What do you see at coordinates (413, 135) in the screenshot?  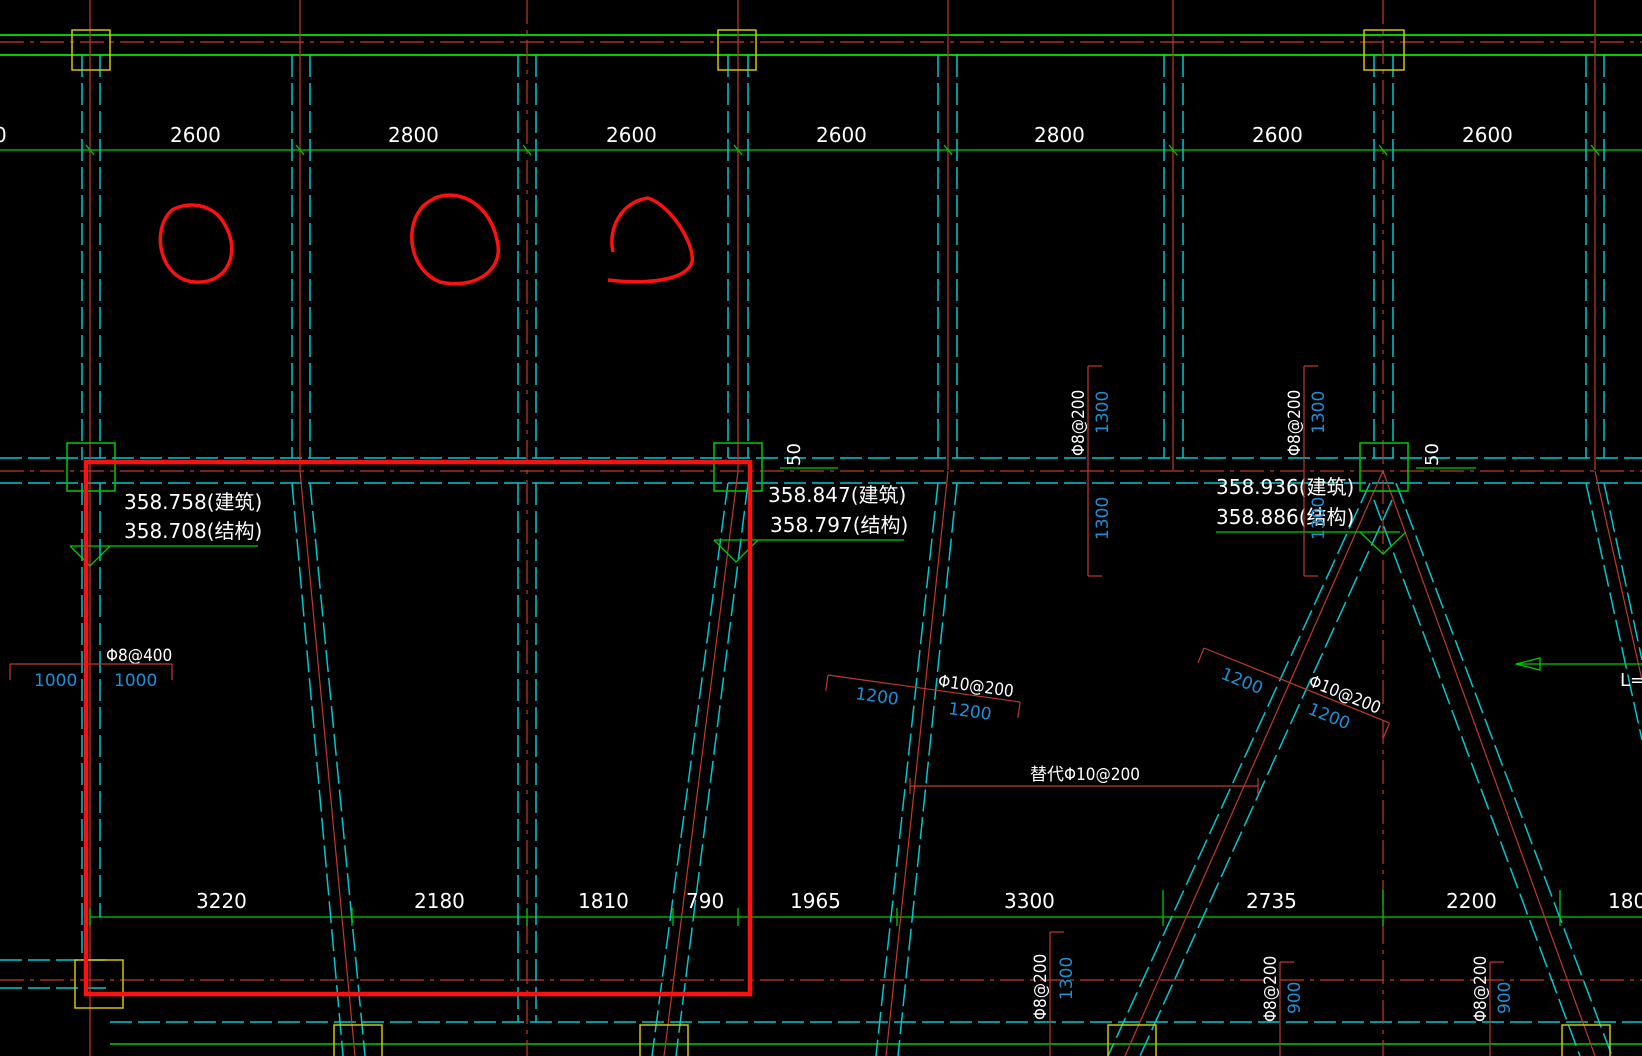 I see `dim-top-2: 2800` at bounding box center [413, 135].